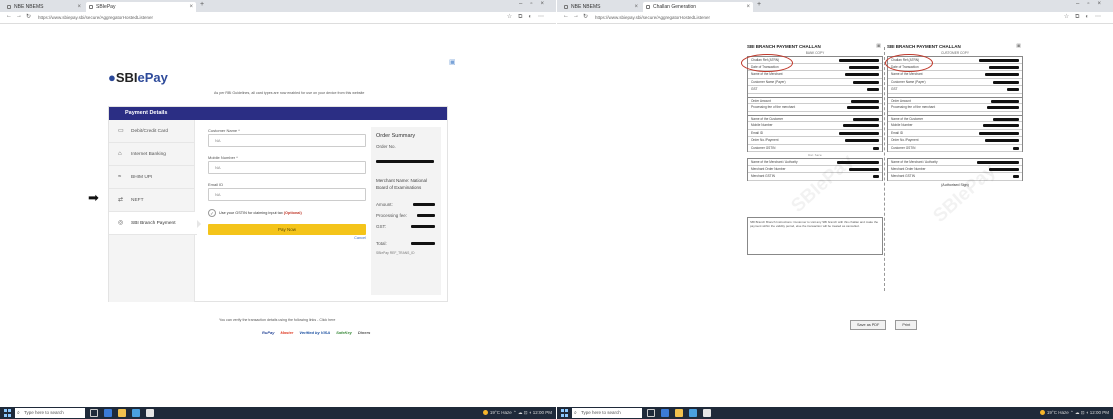 The image size is (1113, 419). Describe the element at coordinates (224, 130) in the screenshot. I see `name-label: Customer Name *` at that location.